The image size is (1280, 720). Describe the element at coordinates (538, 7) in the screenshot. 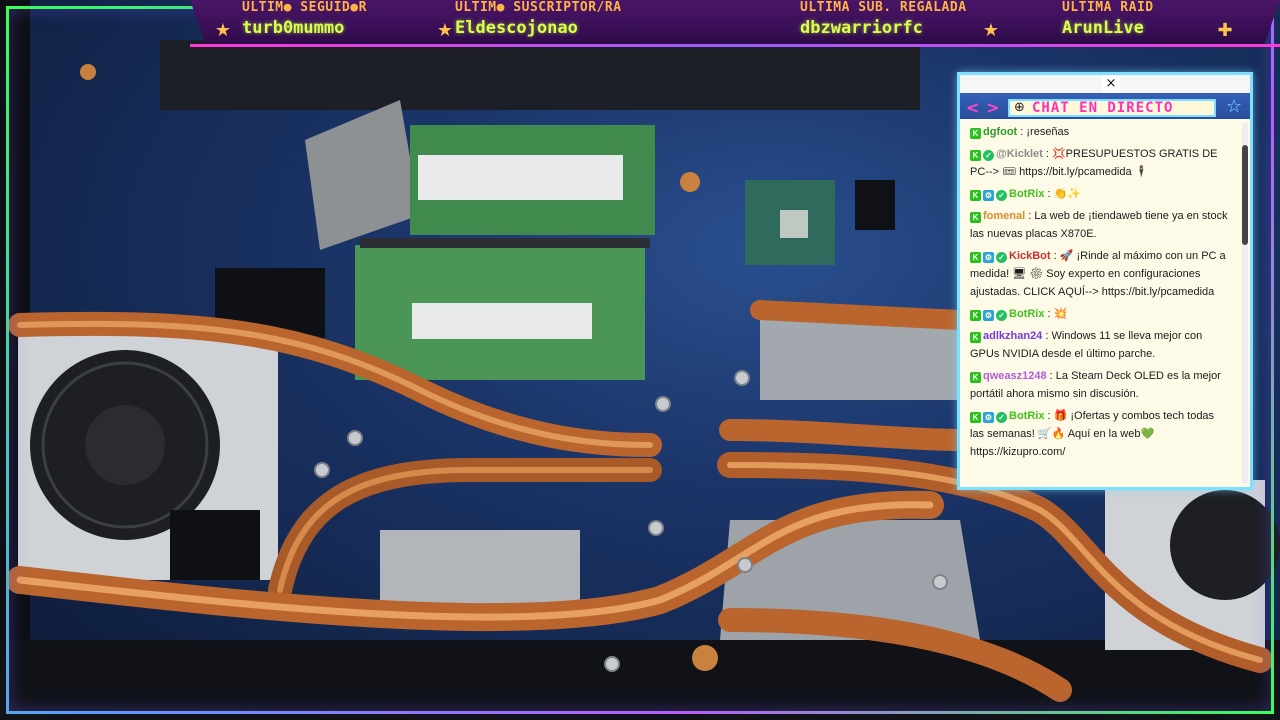

I see `latest-subscriber-label: ÚLTIM● SUSCRIPTOR/RA` at that location.